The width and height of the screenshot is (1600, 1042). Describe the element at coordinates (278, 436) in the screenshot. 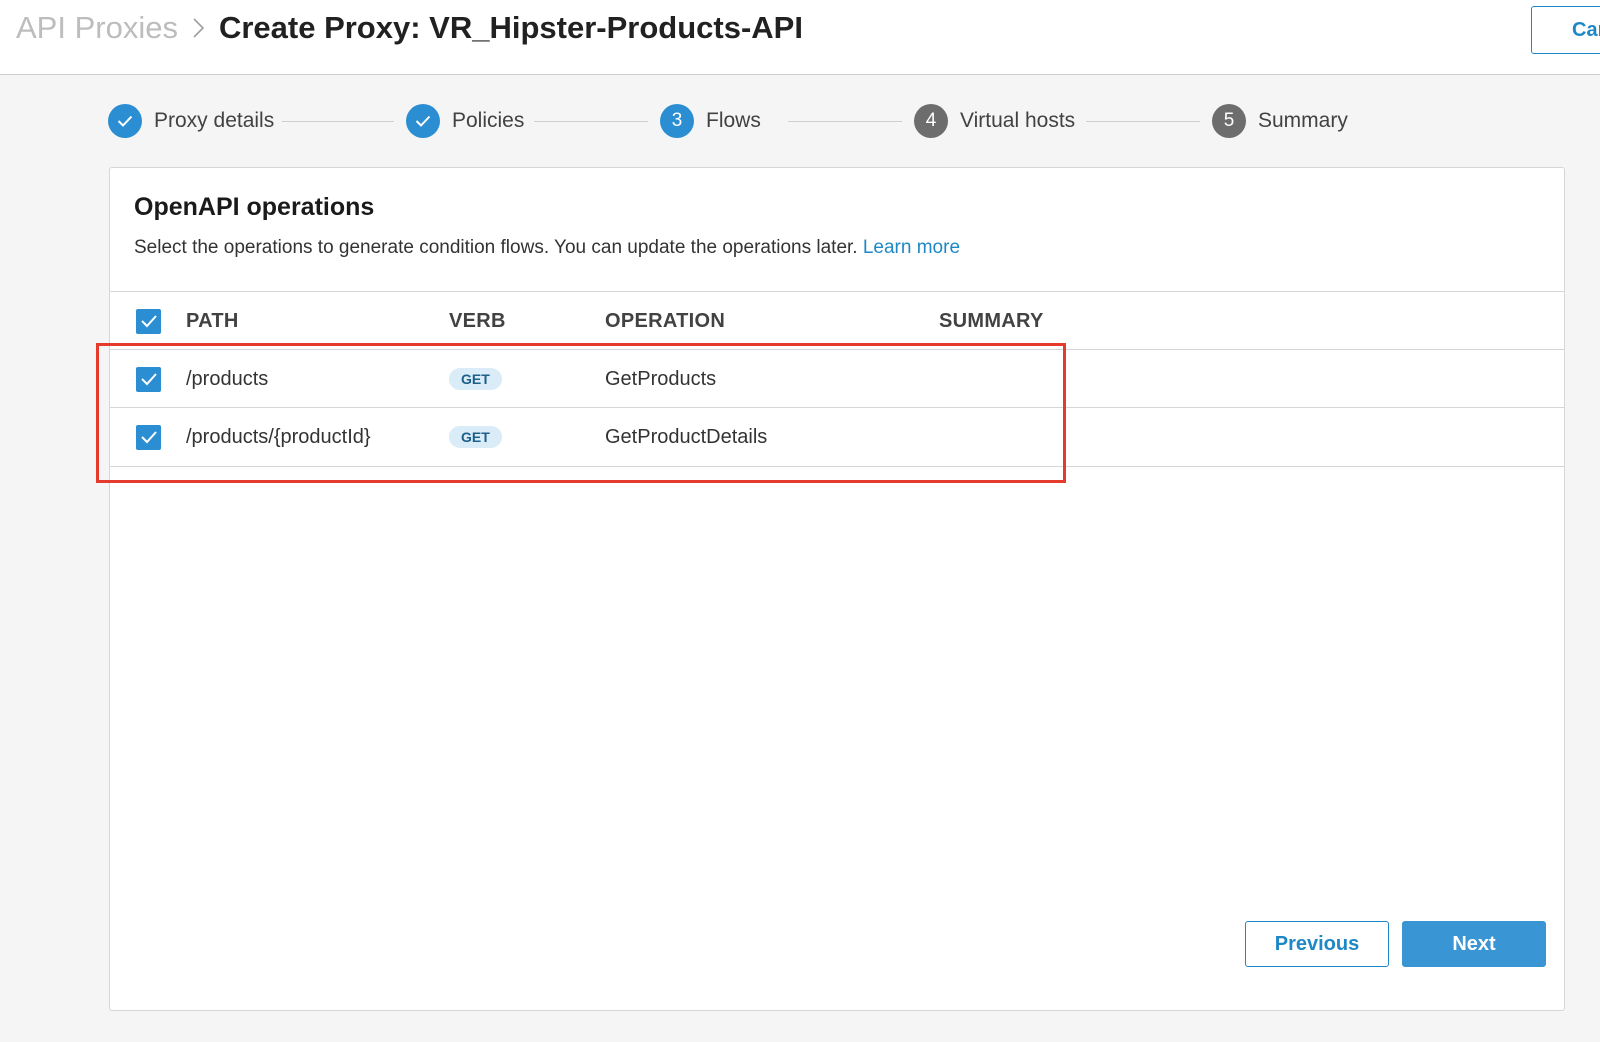

I see `row-path: /products/{productId}` at that location.